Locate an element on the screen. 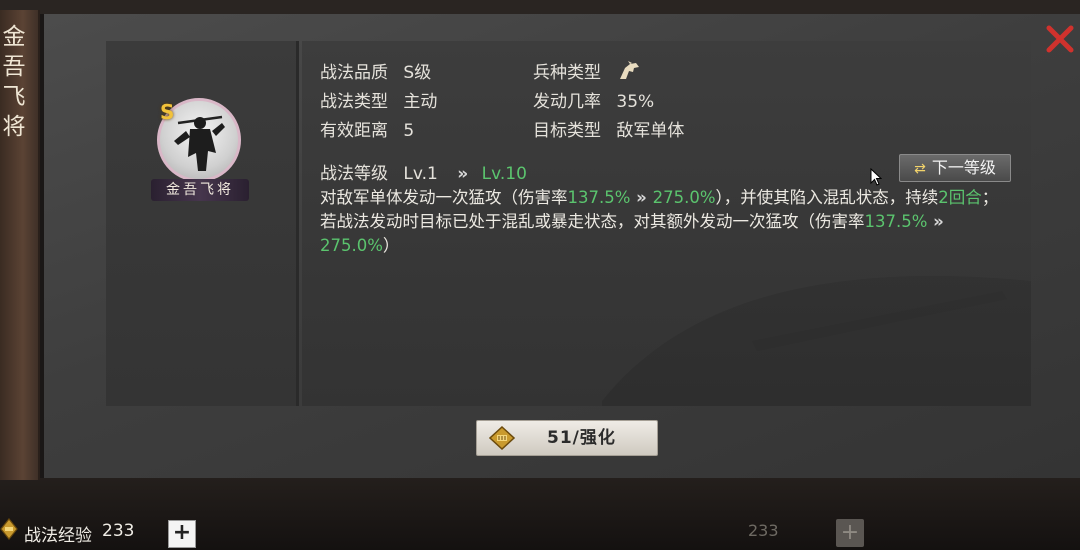 The image size is (1080, 550). background-currency-value: 233 is located at coordinates (763, 530).